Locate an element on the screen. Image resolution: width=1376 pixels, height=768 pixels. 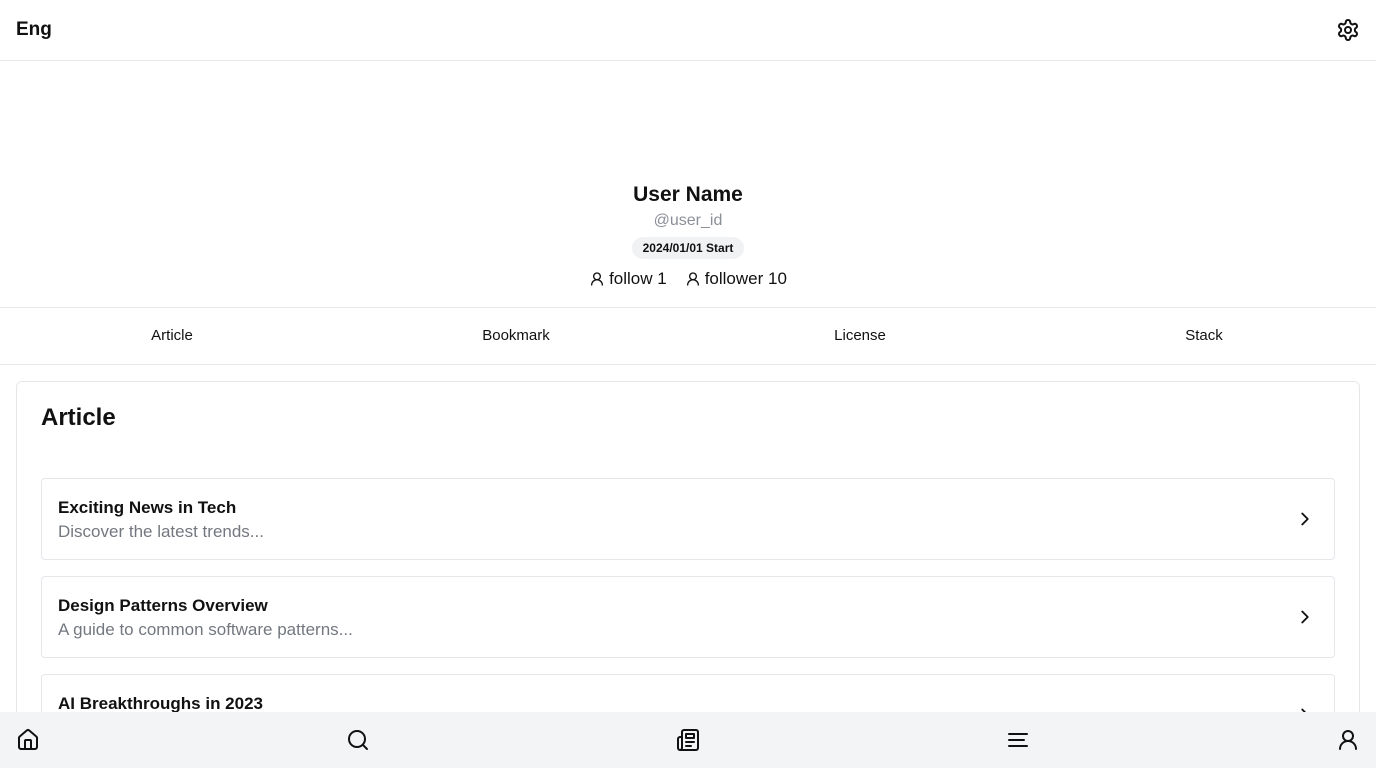
nav-menu-button is located at coordinates (1018, 740).